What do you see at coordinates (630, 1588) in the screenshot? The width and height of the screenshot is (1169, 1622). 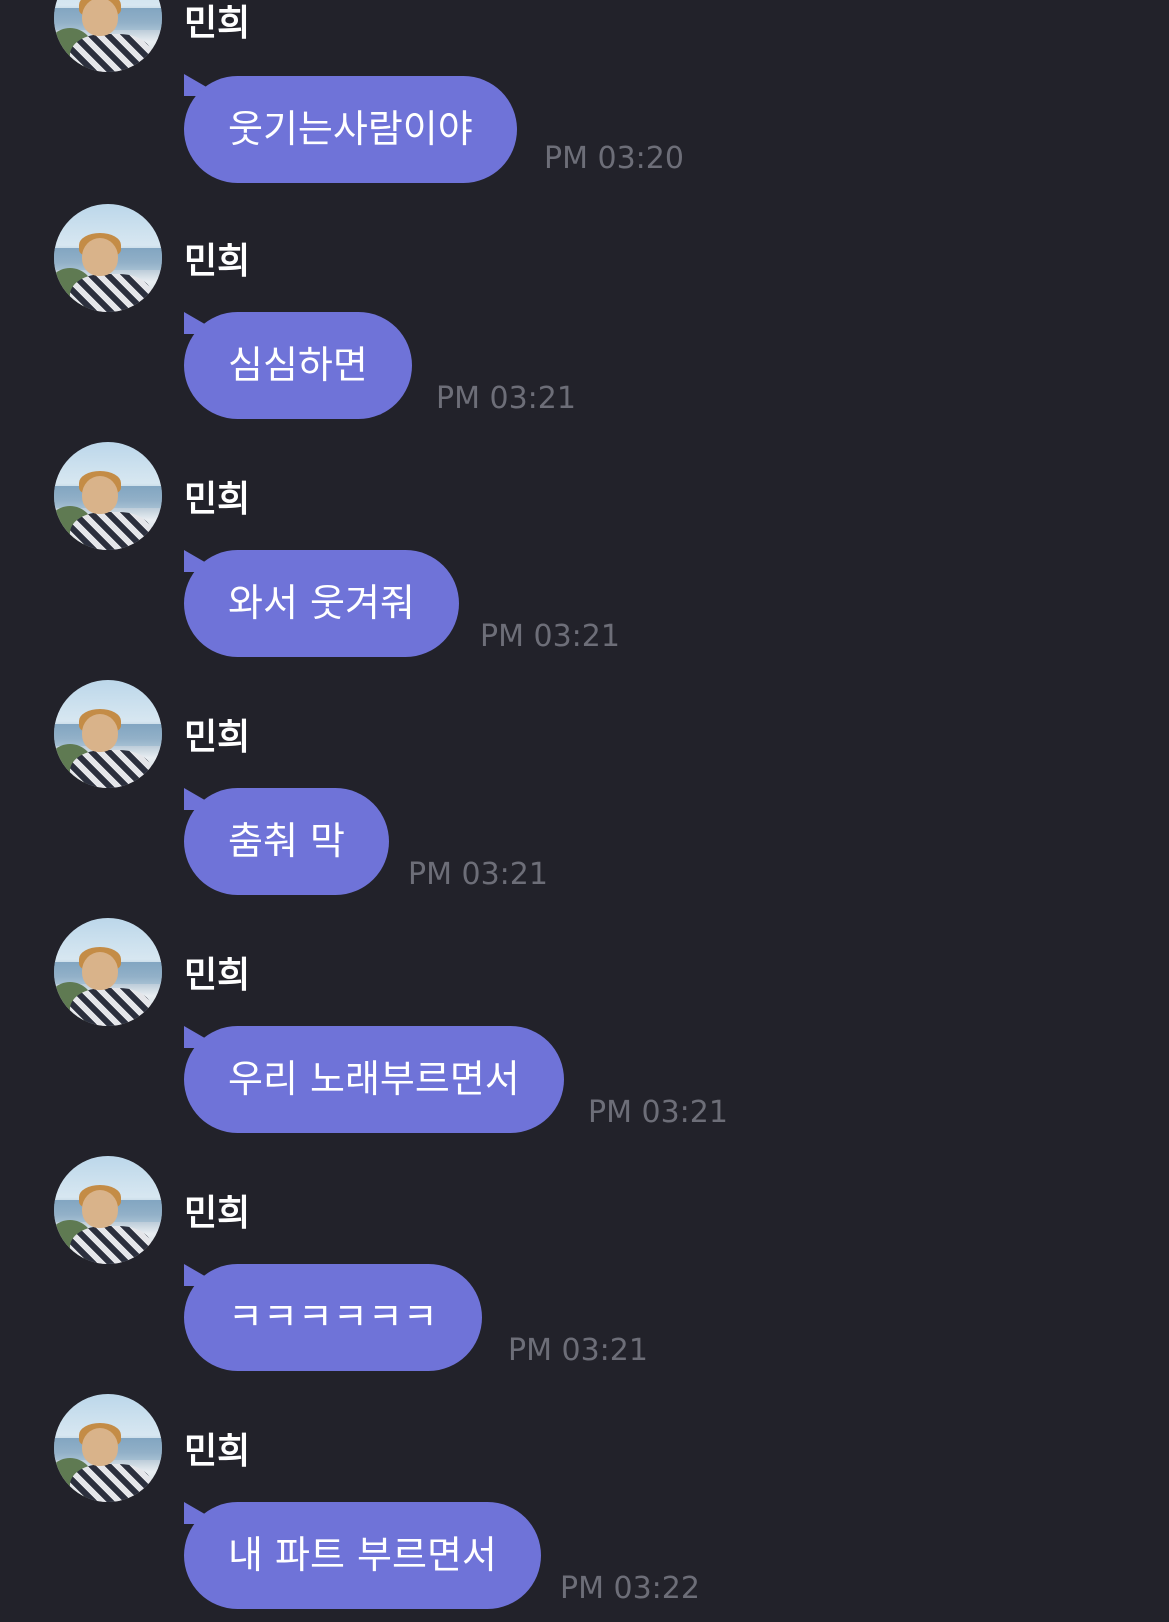 I see `message-time: PM 03:22` at bounding box center [630, 1588].